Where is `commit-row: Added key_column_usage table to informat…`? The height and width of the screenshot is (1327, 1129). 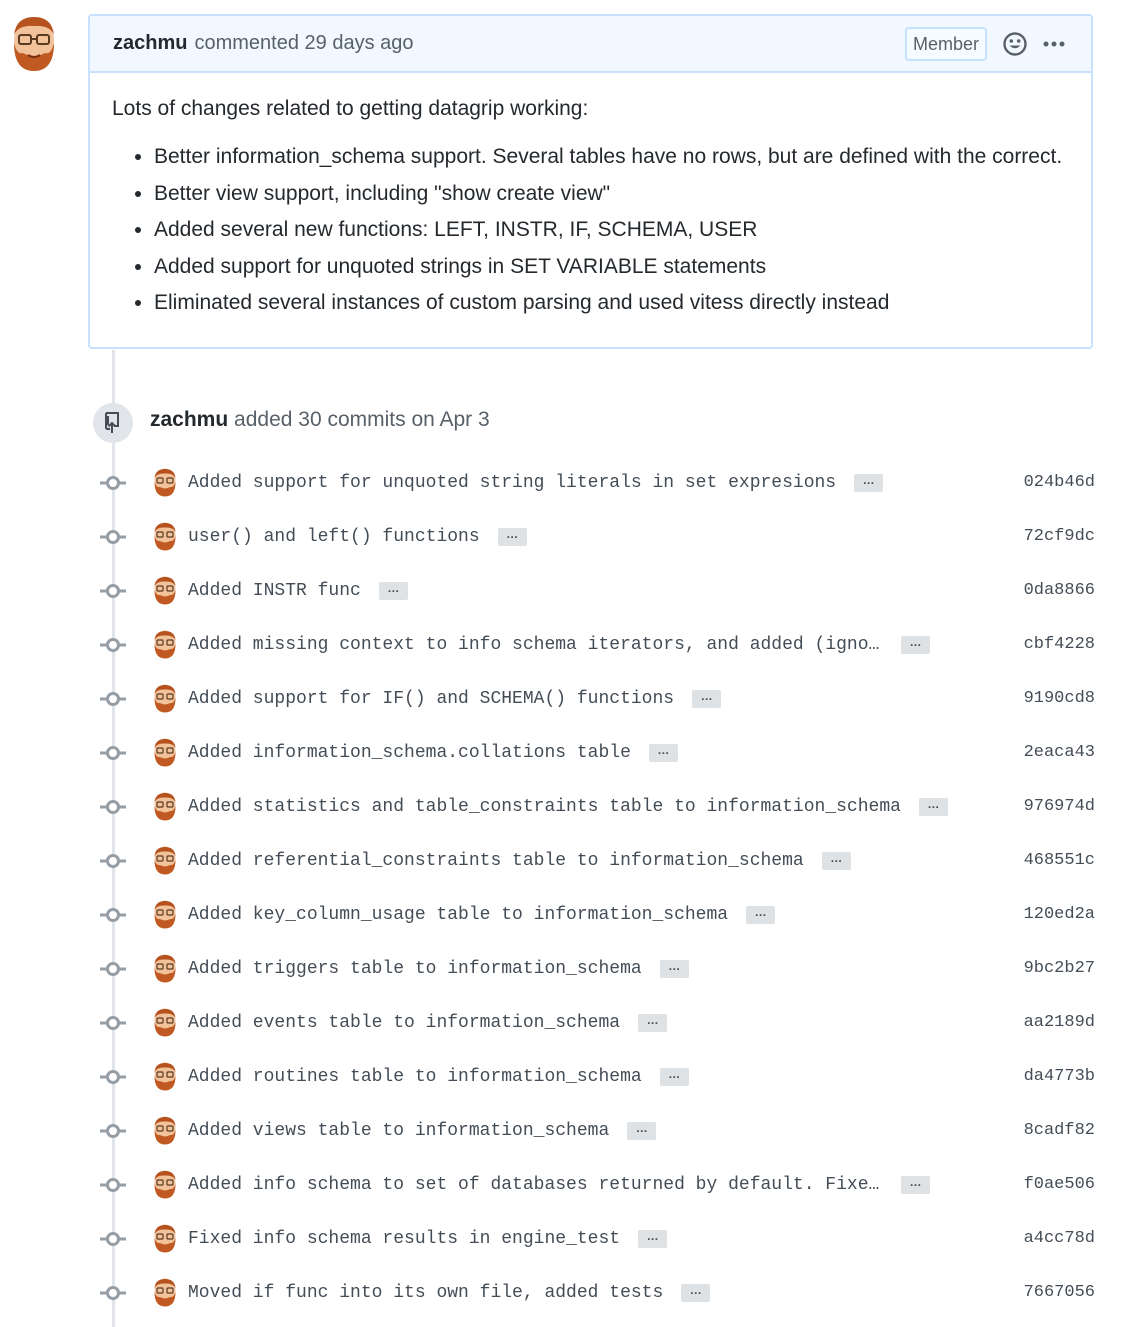
commit-row: Added key_column_usage table to informat… is located at coordinates (597, 915).